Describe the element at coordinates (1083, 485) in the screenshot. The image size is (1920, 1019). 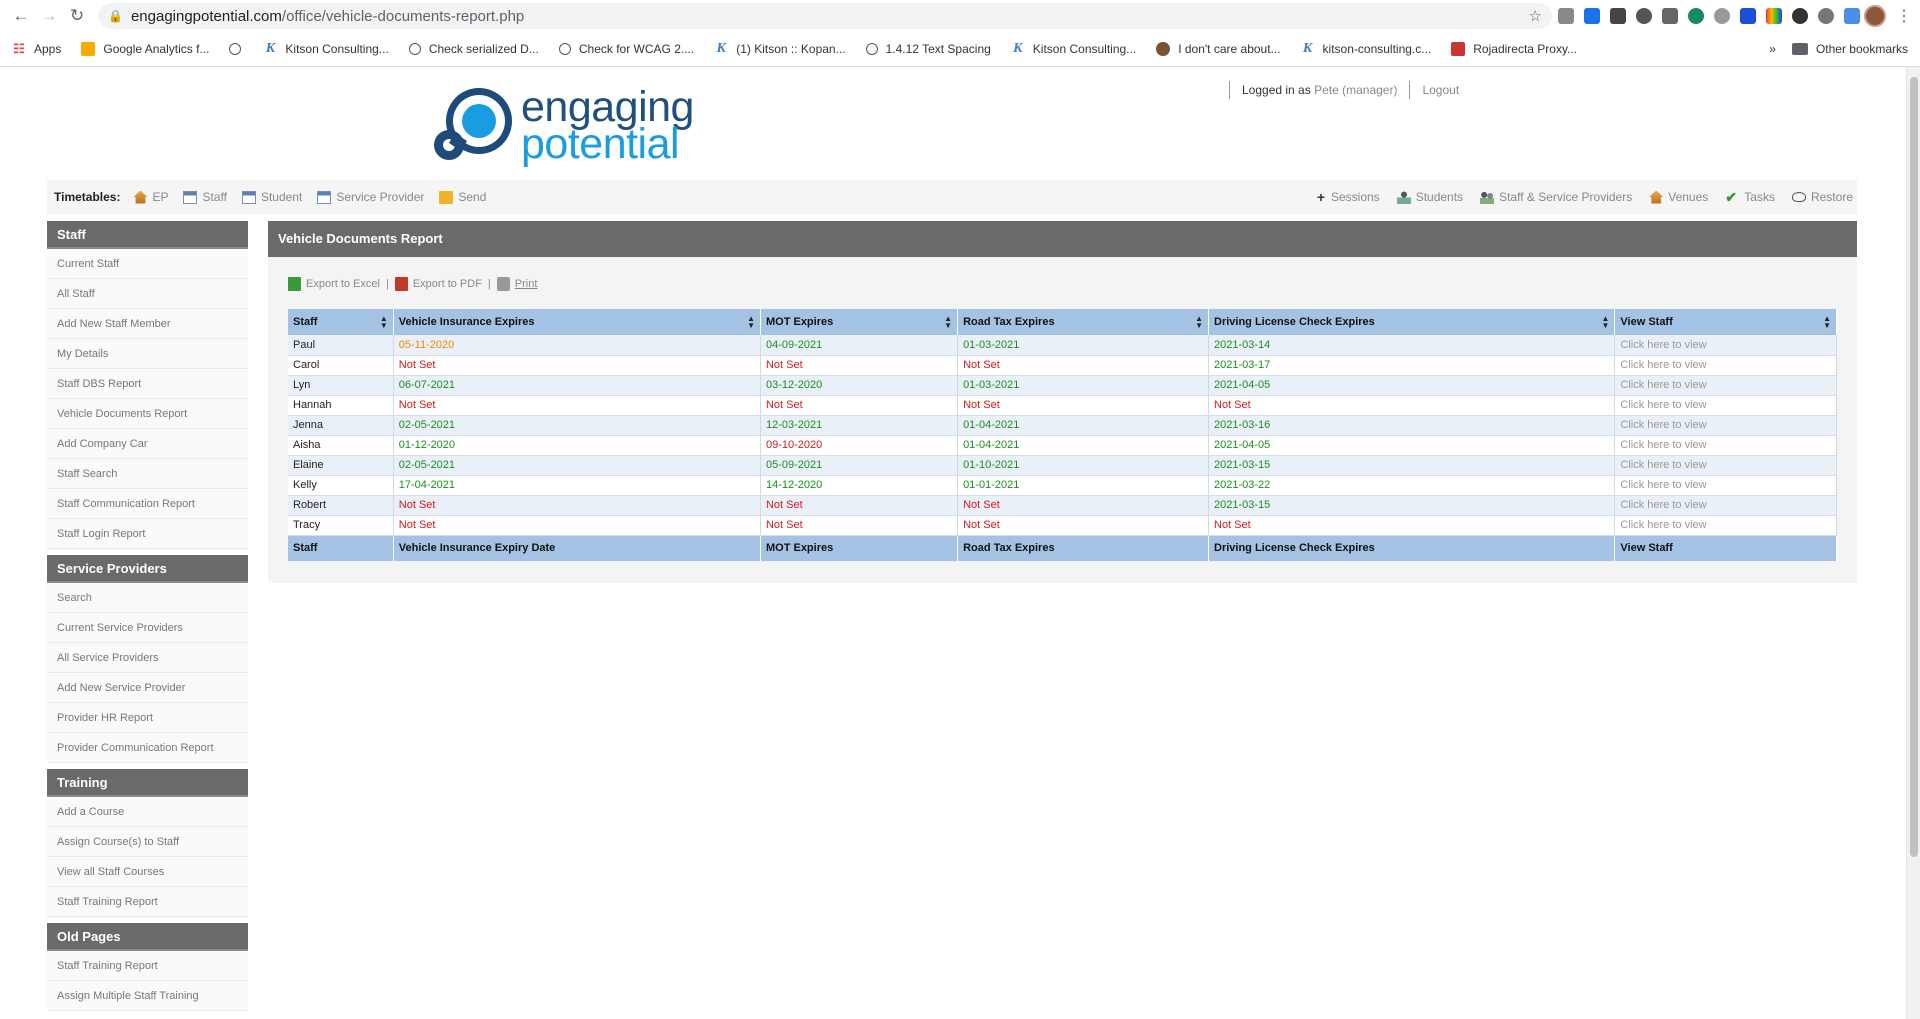
I see `tax-expiry-cell: 01-01-2021` at that location.